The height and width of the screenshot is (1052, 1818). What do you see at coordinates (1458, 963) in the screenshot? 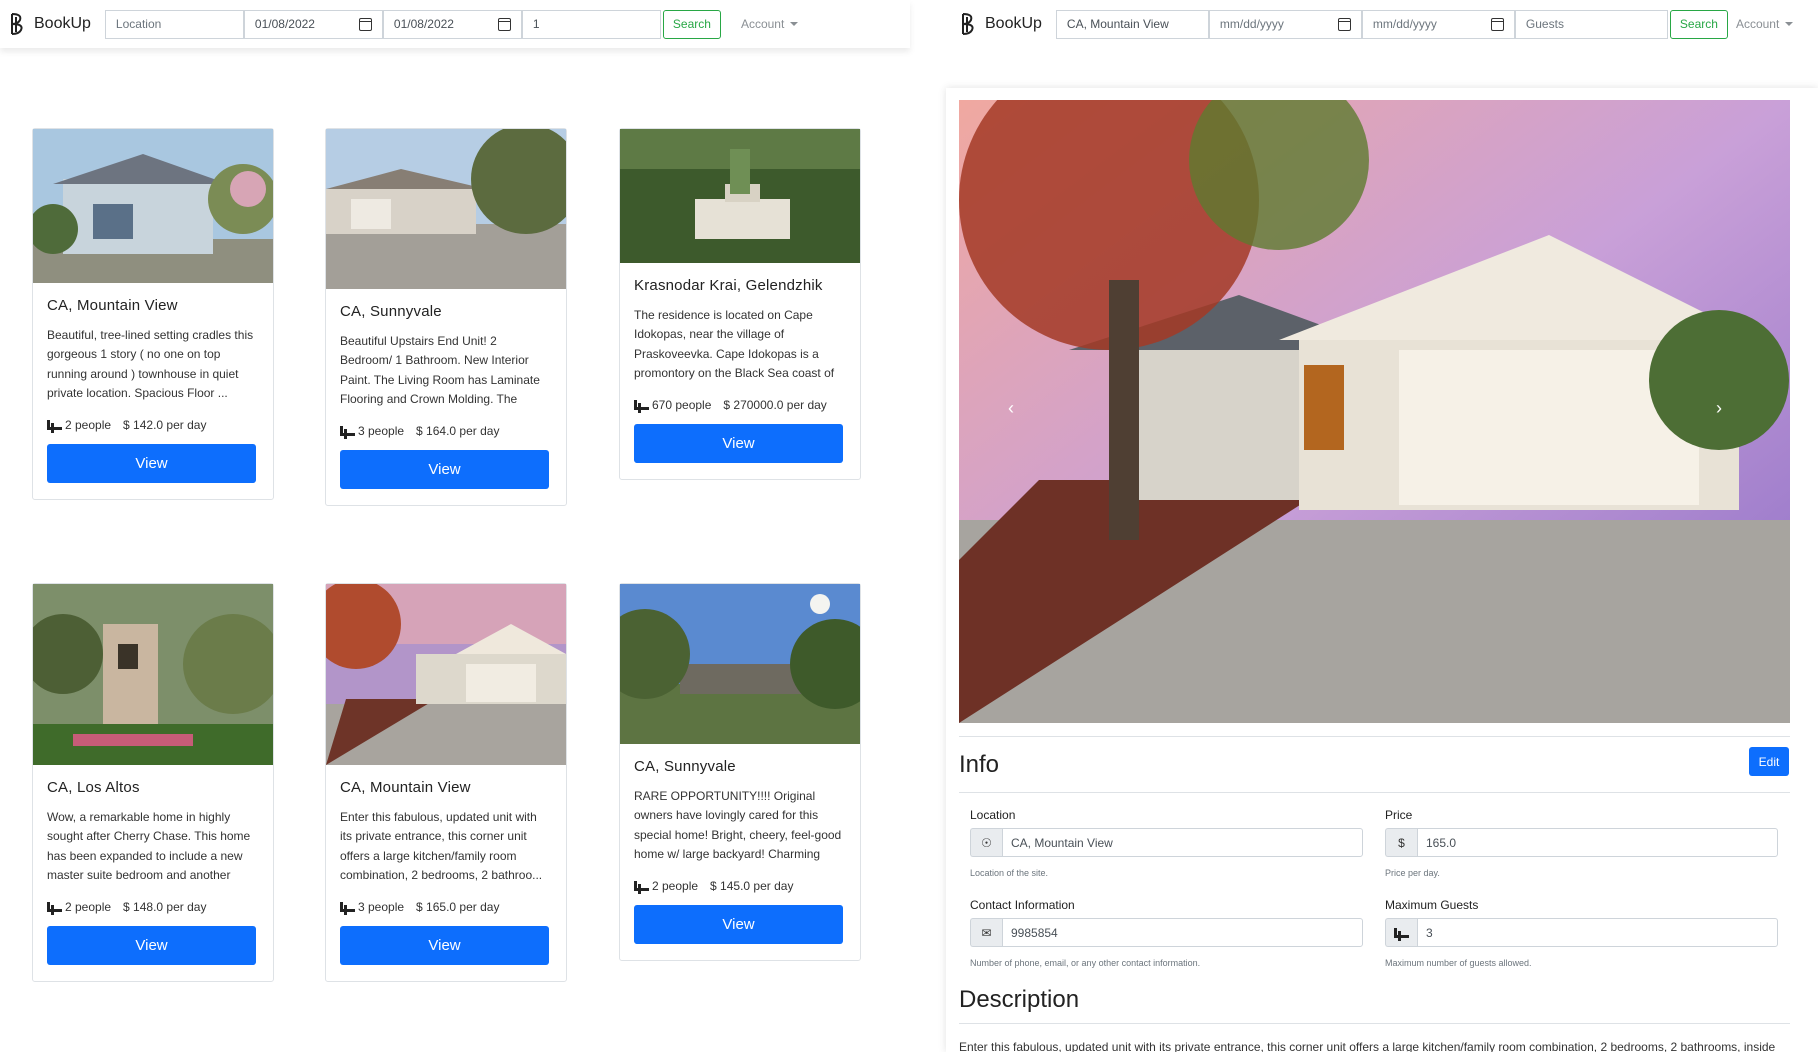
I see `field-help: Maximum number of guests allowed.` at bounding box center [1458, 963].